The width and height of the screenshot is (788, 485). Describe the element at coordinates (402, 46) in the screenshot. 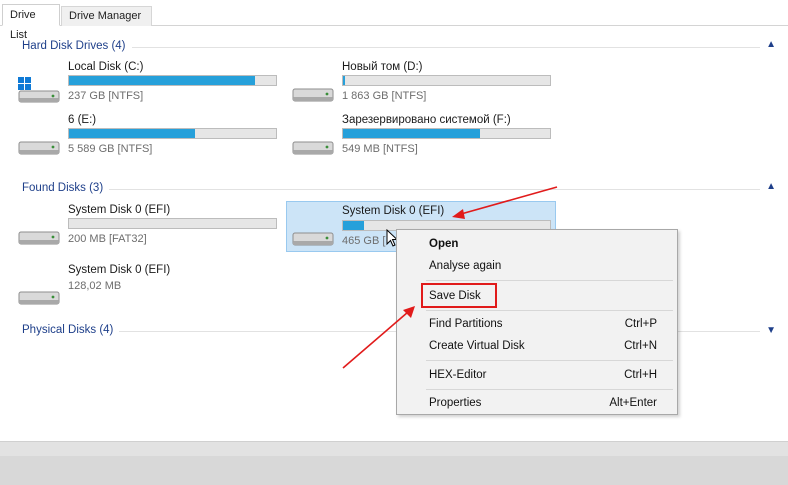

I see `group-header-hard-disk-drives: Hard Disk Drives (4) ▲` at that location.